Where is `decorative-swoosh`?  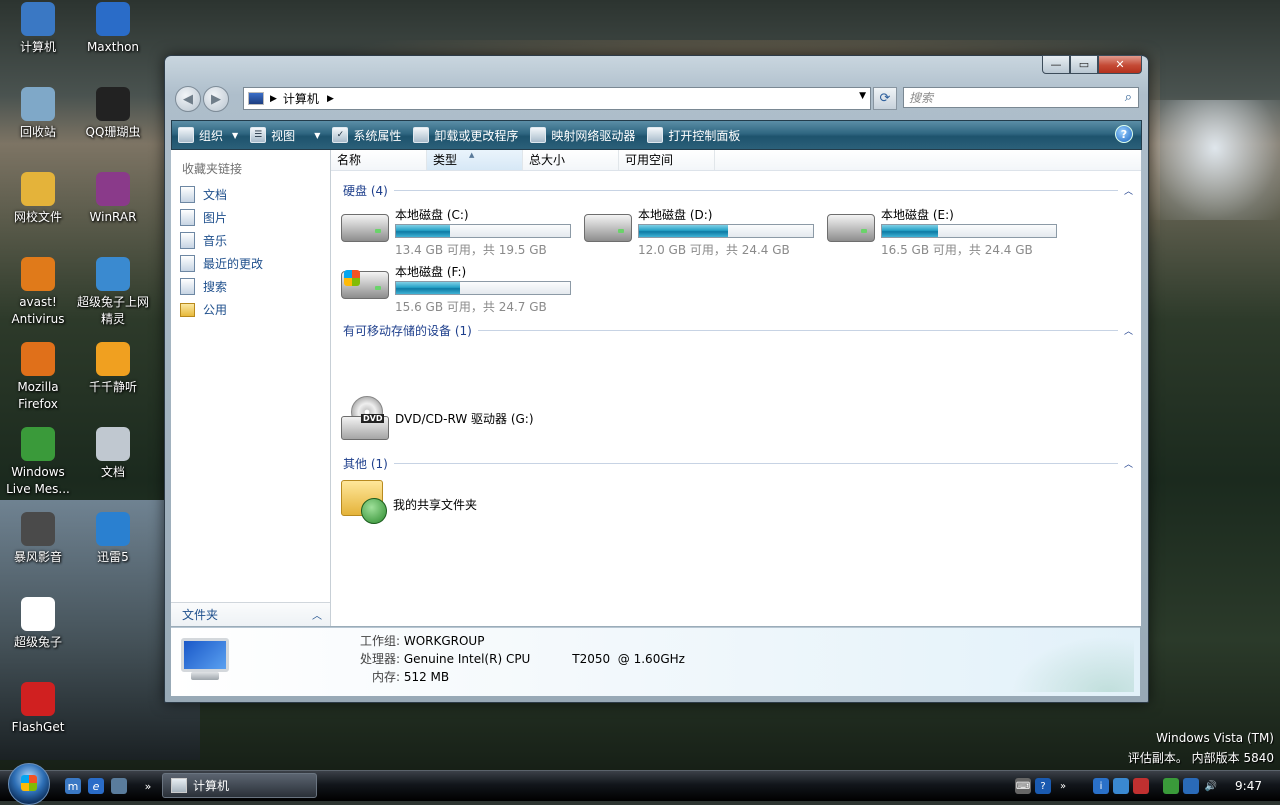
decorative-swoosh is located at coordinates (1069, 662).